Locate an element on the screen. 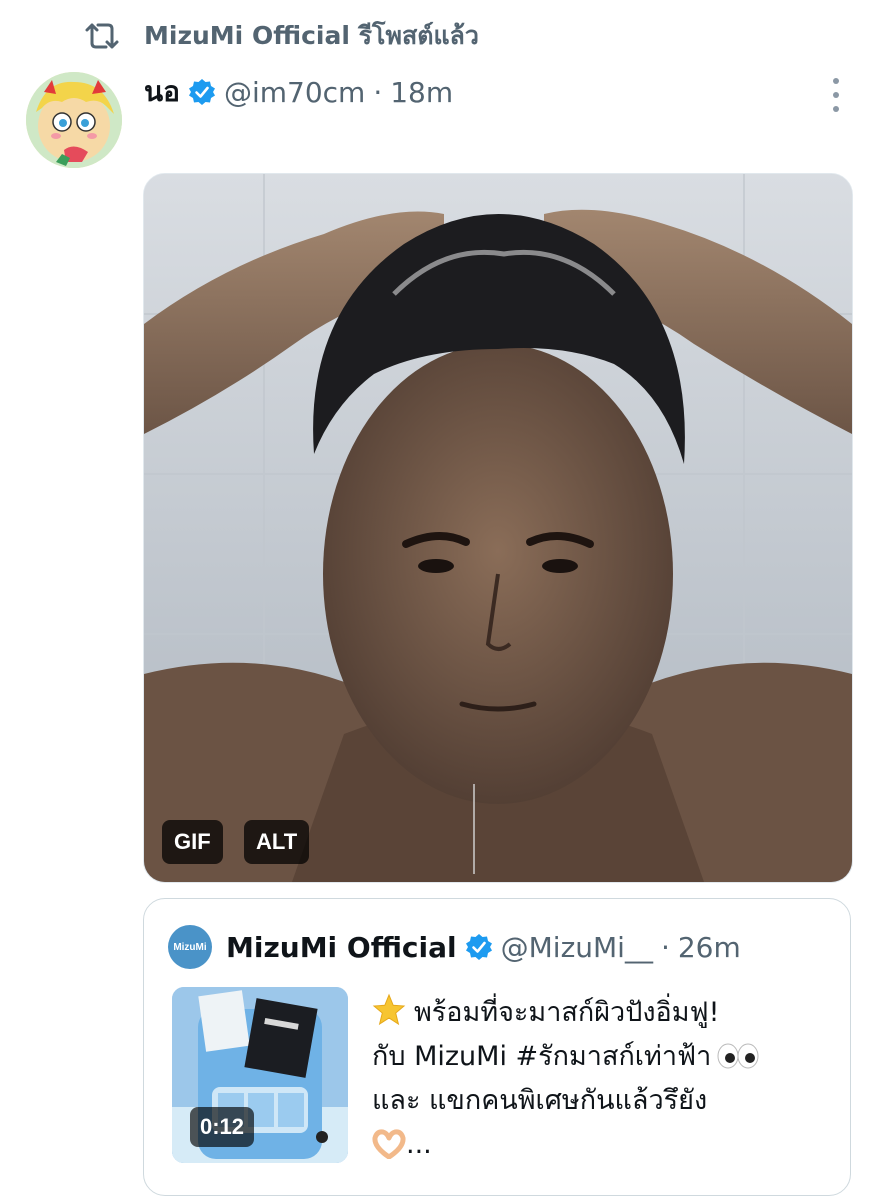 This screenshot has height=1200, width=879. quote-text-line: พร้อมที่จะมาสก์ผิวปังอิ่มฟู! is located at coordinates (602, 1013).